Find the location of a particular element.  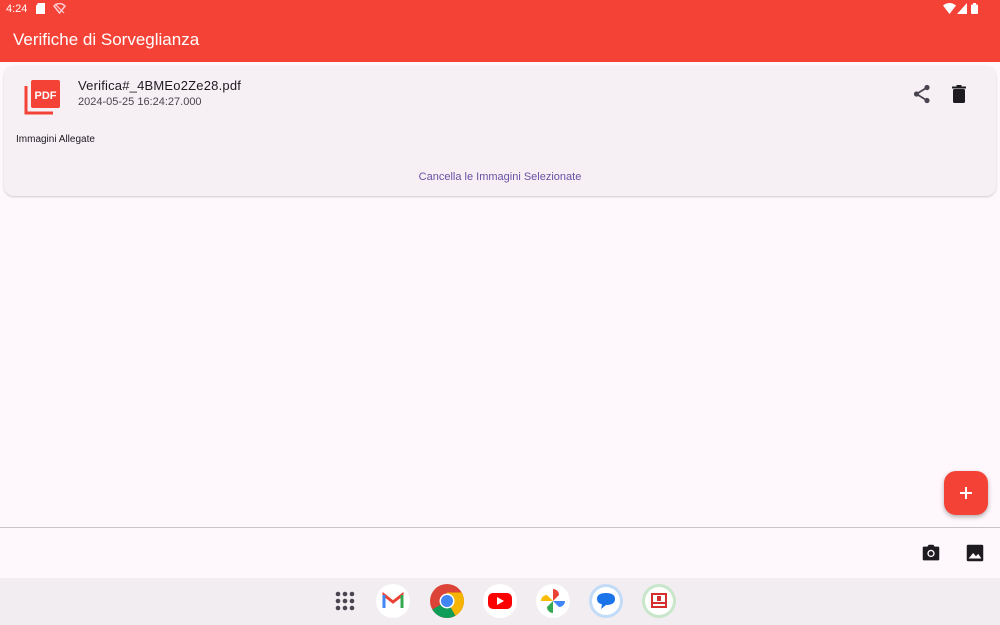

share-icon is located at coordinates (921, 94).